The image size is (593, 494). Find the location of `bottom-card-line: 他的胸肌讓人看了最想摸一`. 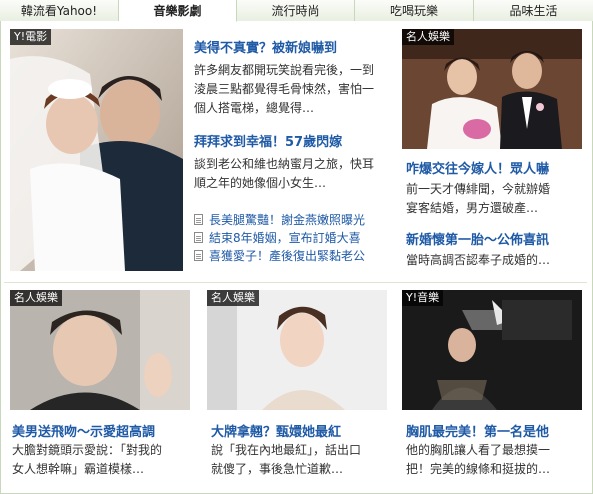

bottom-card-line: 他的胸肌讓人看了最想摸一 is located at coordinates (478, 450).